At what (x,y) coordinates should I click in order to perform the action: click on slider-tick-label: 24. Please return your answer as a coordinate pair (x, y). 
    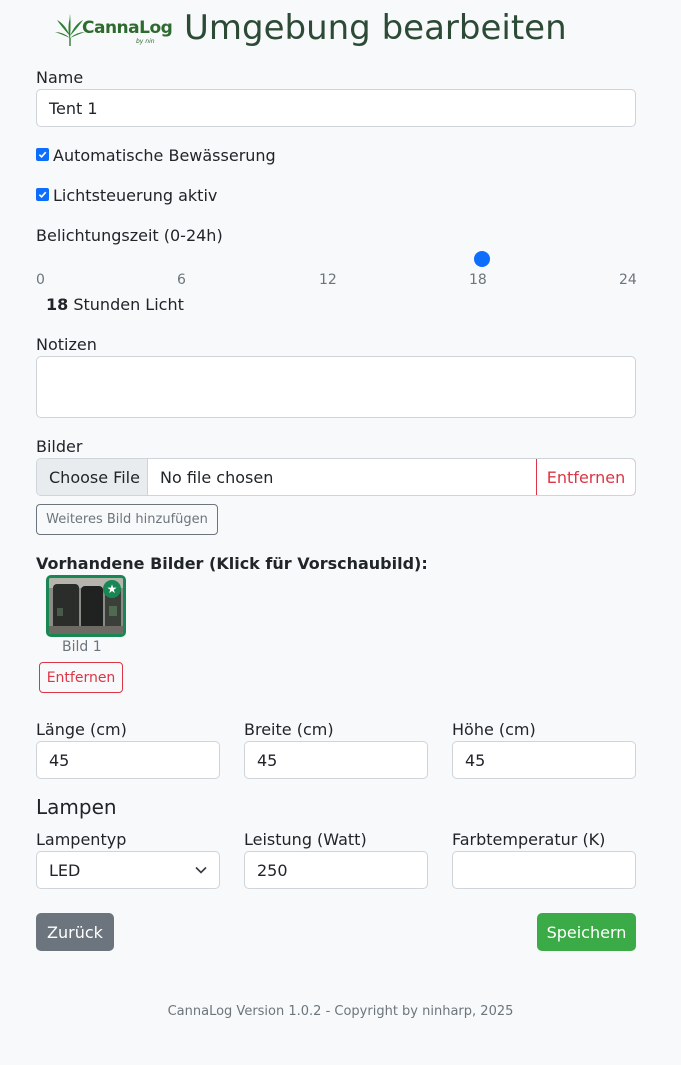
    Looking at the image, I should click on (628, 280).